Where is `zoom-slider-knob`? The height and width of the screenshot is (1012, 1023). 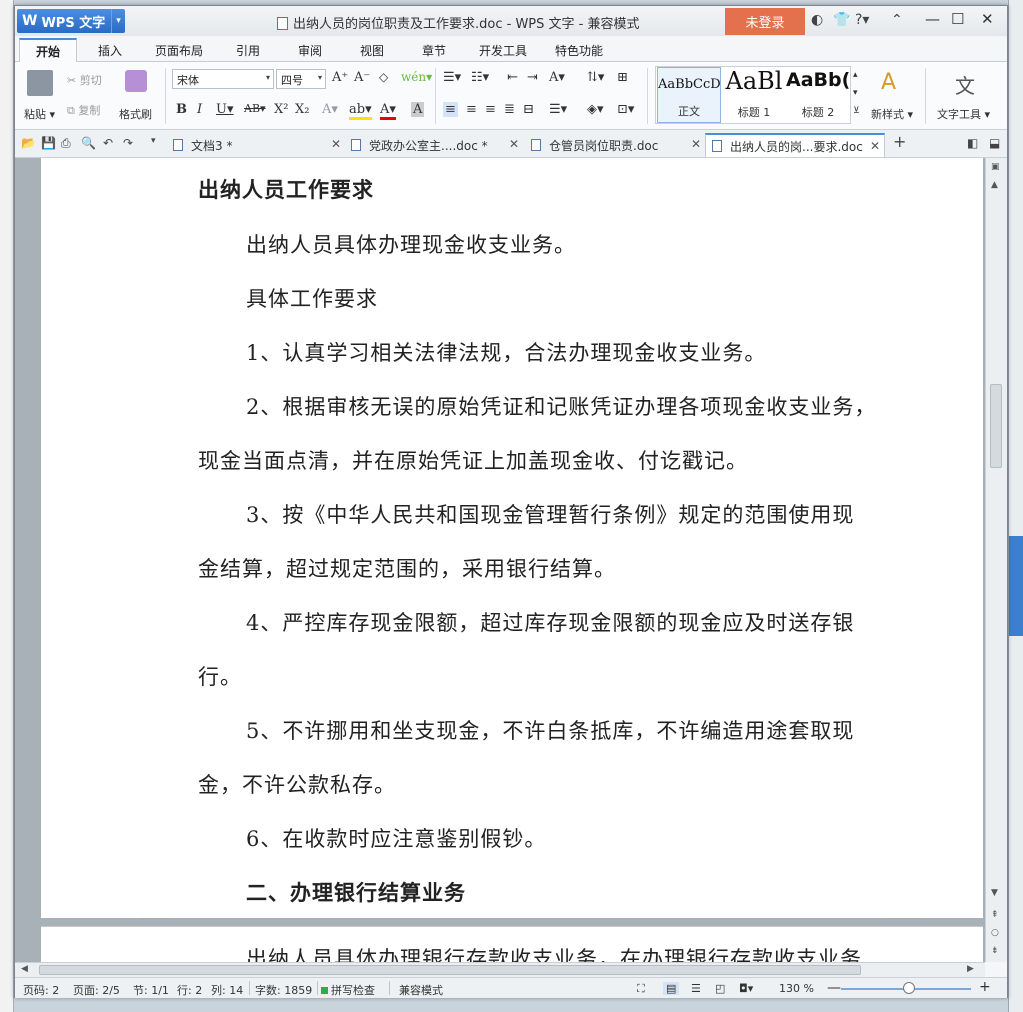
zoom-slider-knob is located at coordinates (909, 988).